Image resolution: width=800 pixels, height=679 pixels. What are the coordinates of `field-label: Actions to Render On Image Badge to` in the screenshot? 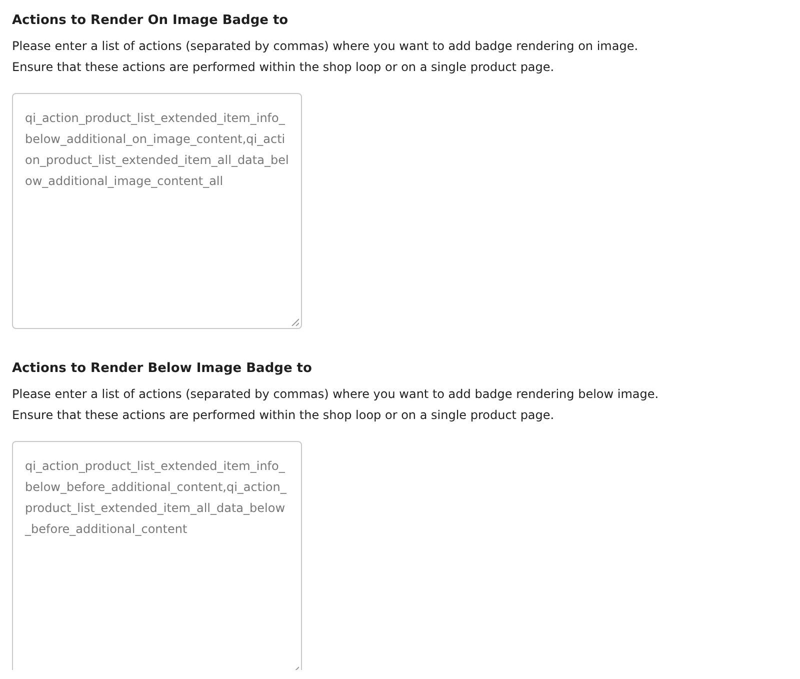 It's located at (150, 20).